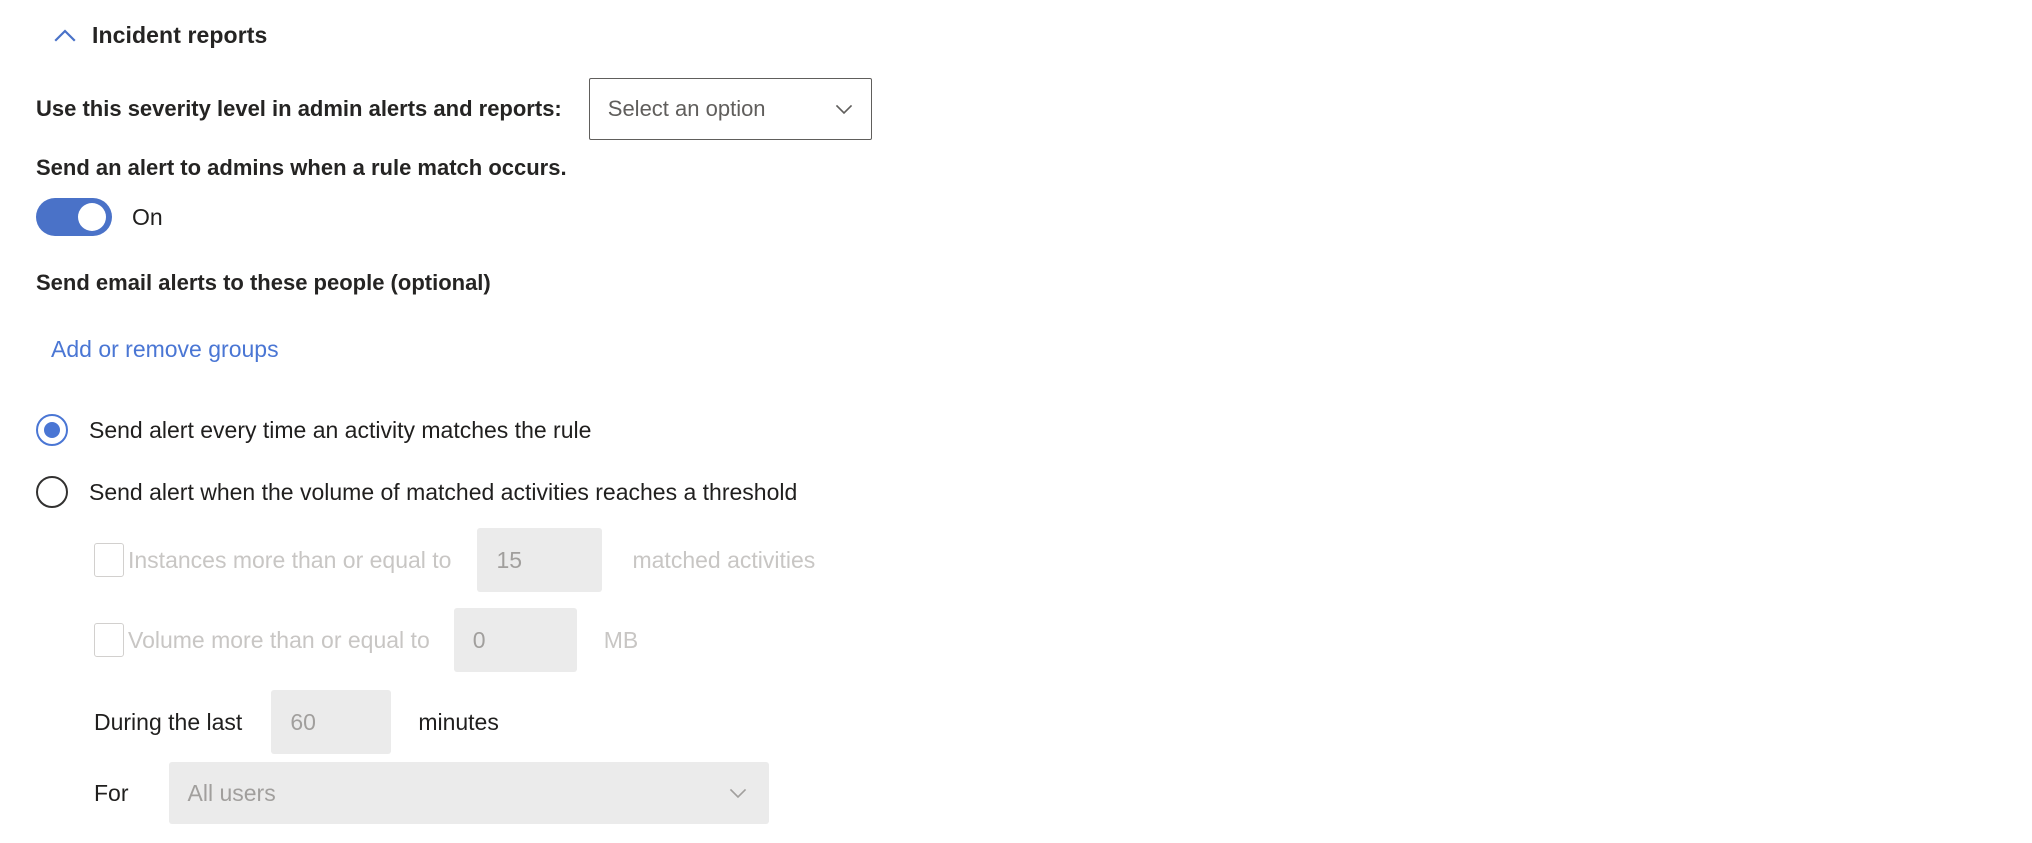 This screenshot has width=2032, height=843. I want to click on radio-button-unselected, so click(52, 492).